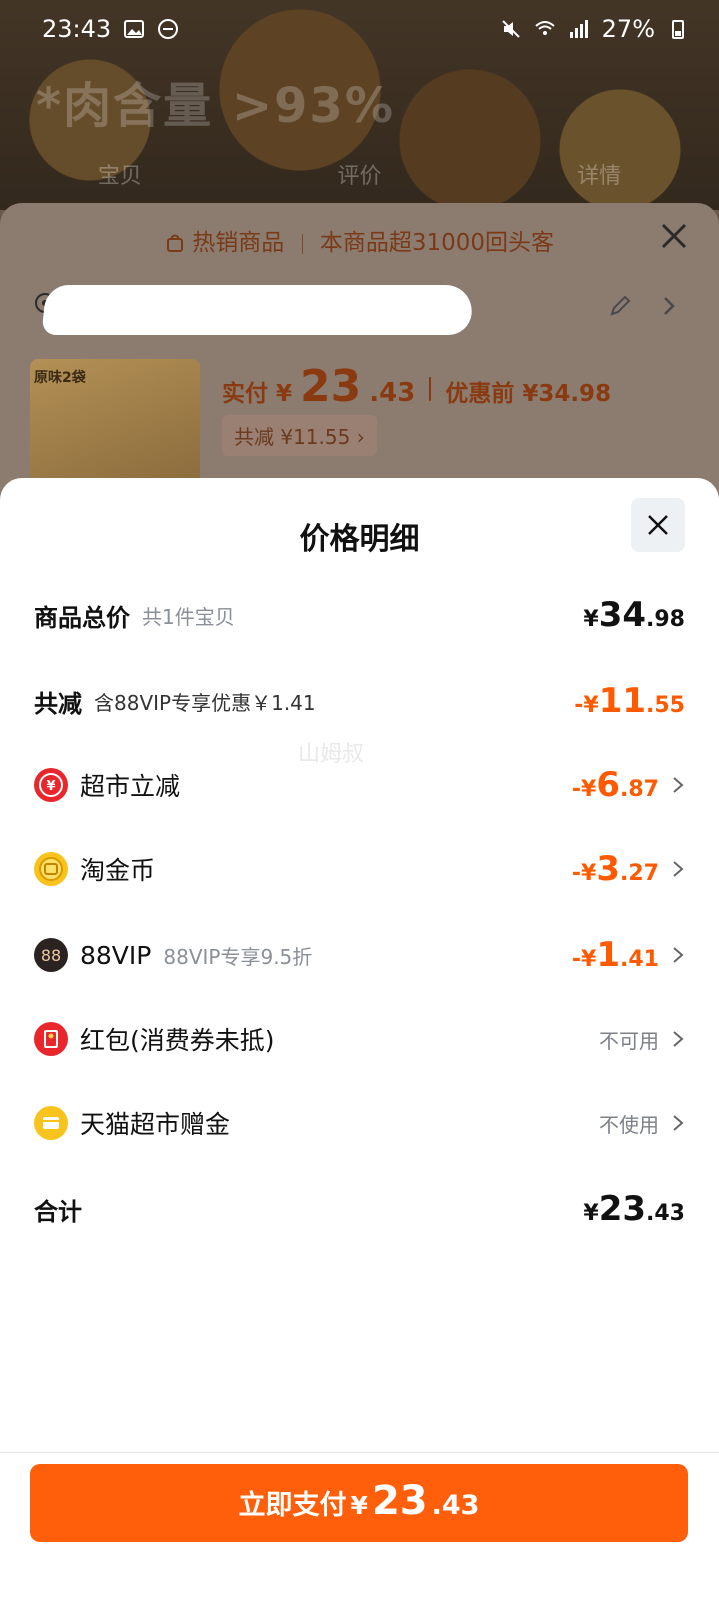  What do you see at coordinates (284, 394) in the screenshot?
I see `paid-currency: ¥` at bounding box center [284, 394].